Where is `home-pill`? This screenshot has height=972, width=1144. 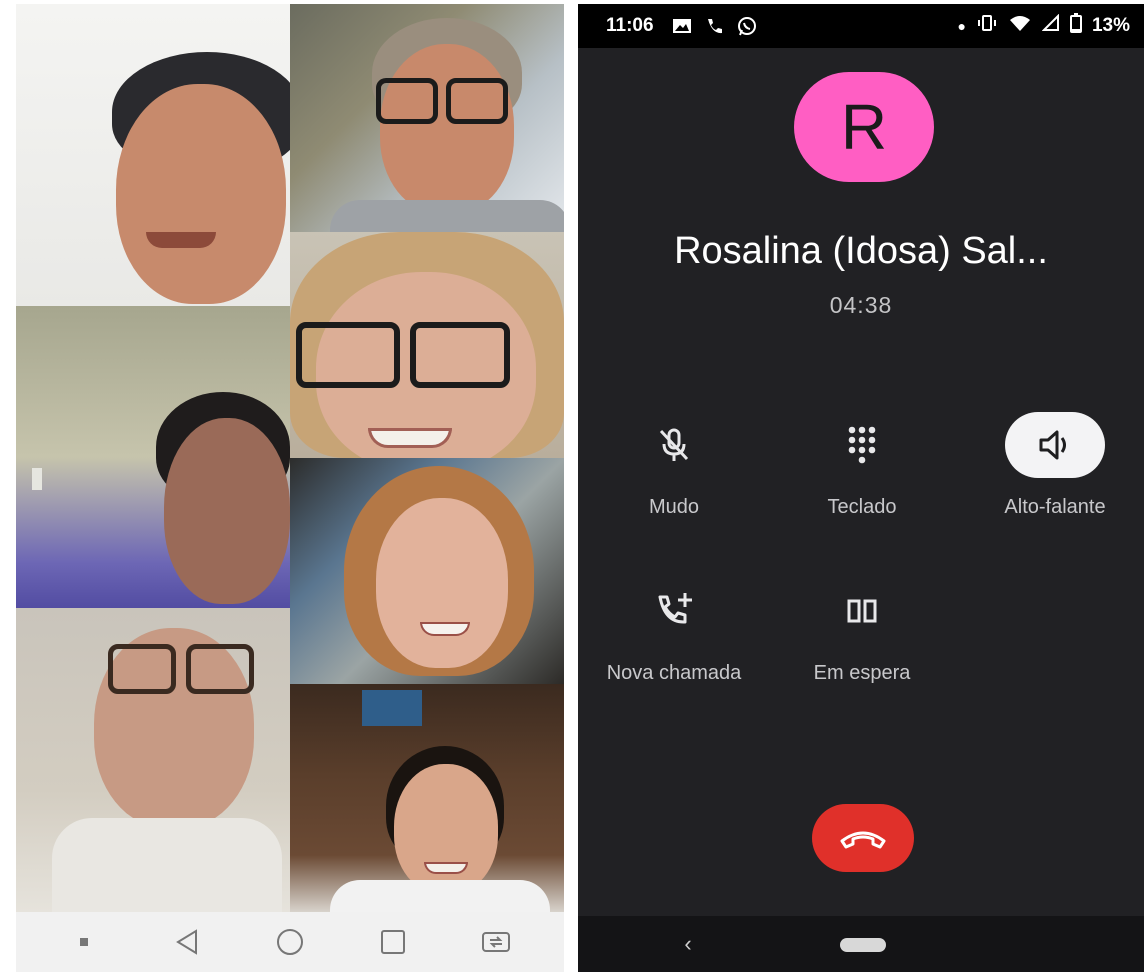 home-pill is located at coordinates (863, 945).